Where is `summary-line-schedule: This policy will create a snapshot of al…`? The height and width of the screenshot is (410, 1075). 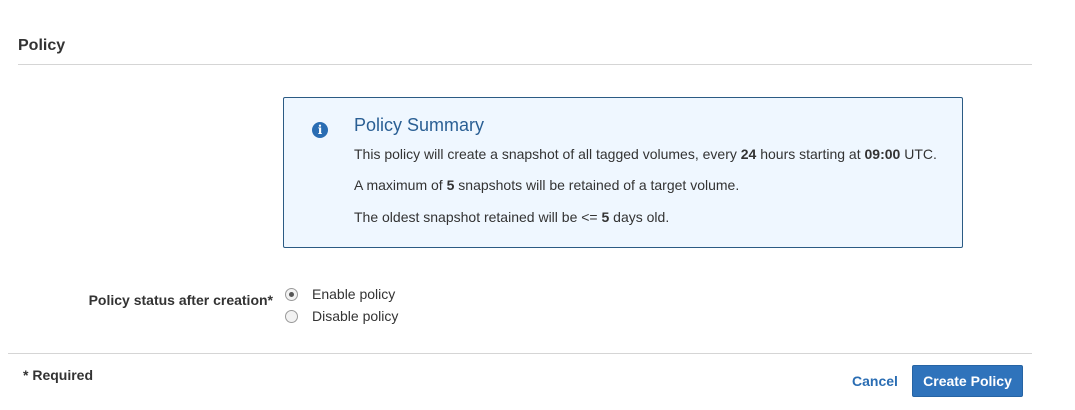 summary-line-schedule: This policy will create a snapshot of al… is located at coordinates (645, 154).